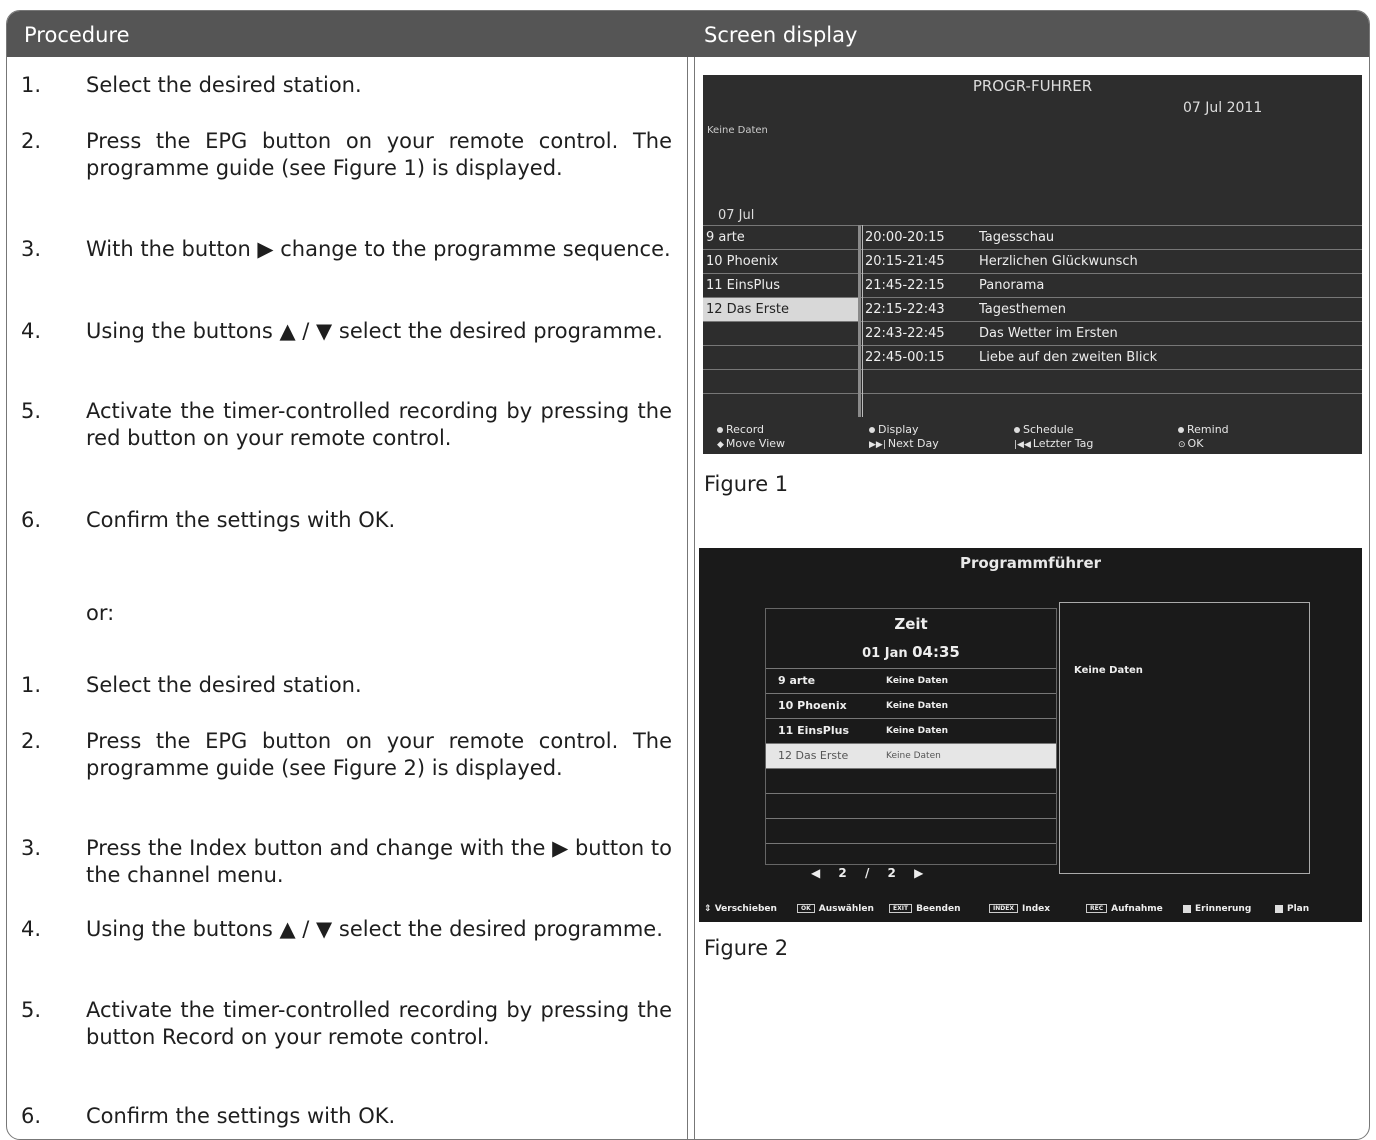  I want to click on legend-label: Schedule, so click(1048, 429).